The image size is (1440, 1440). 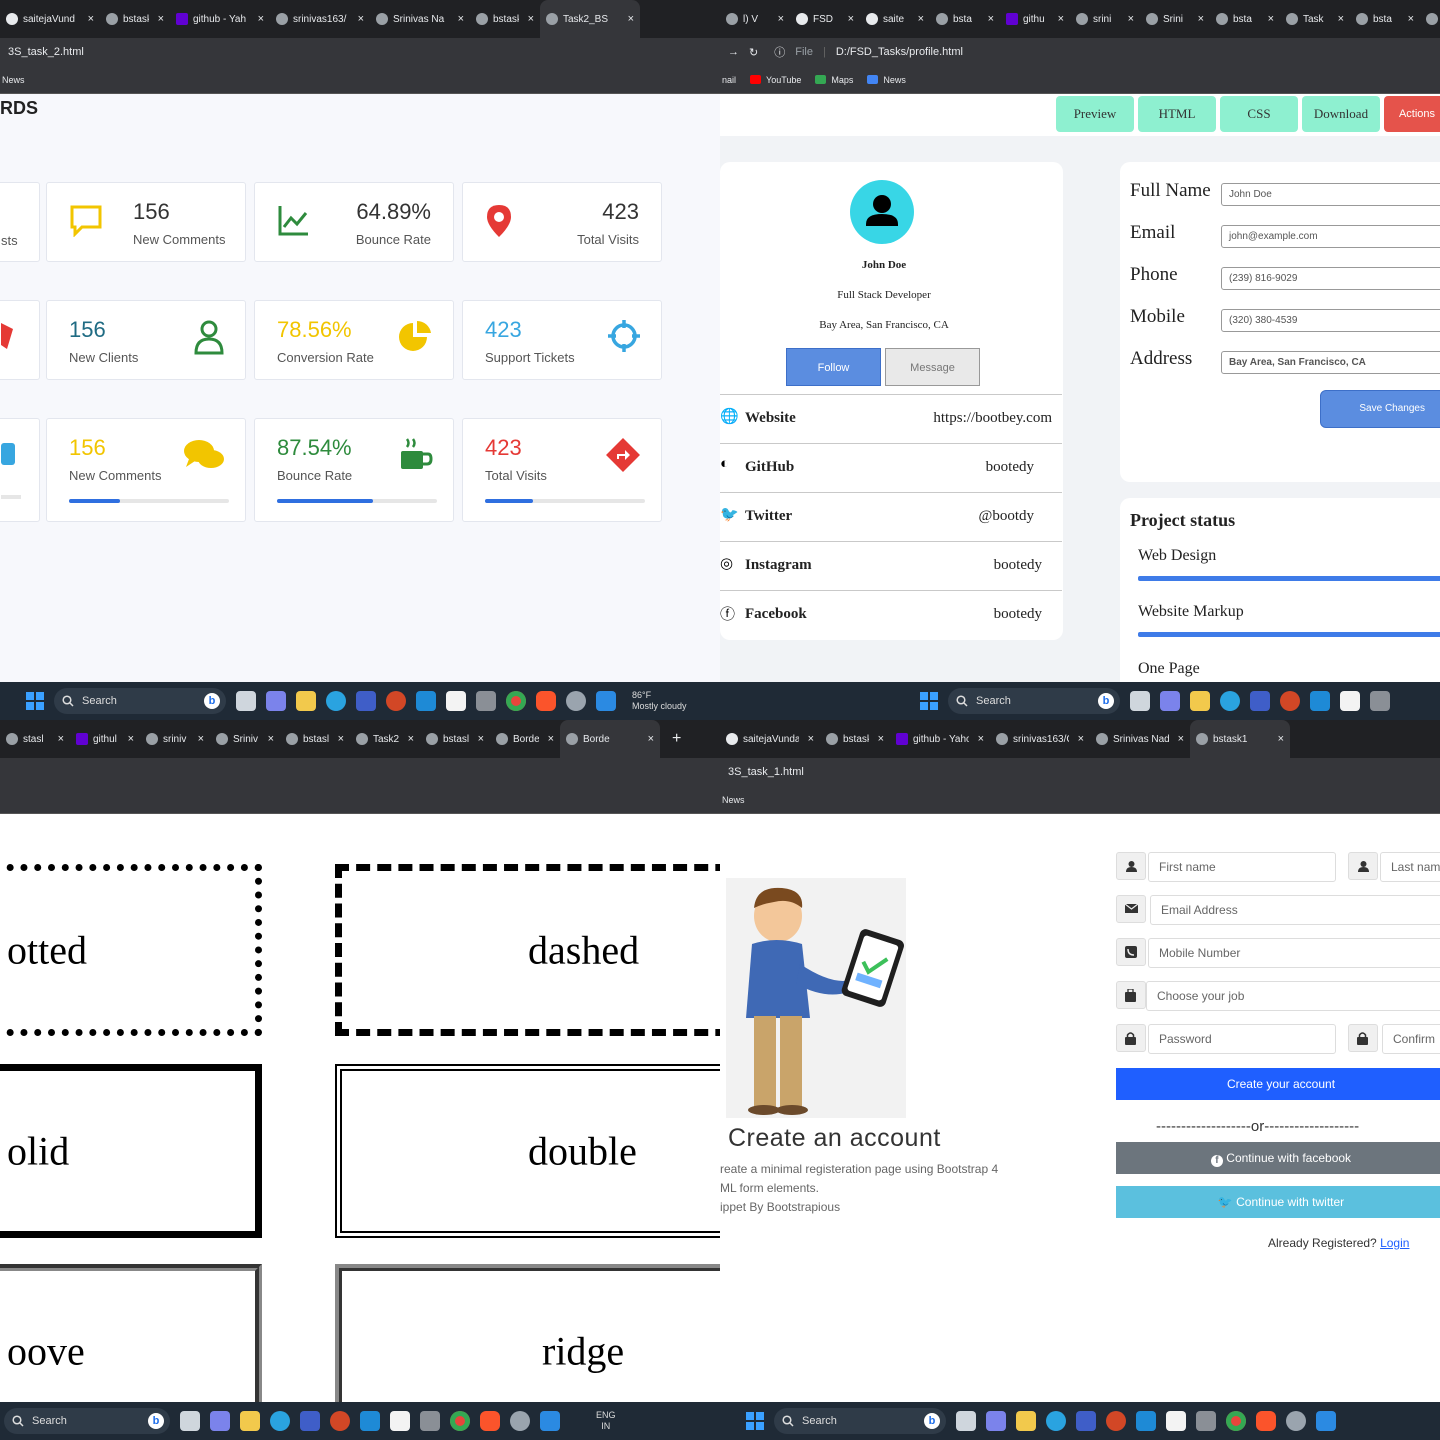 What do you see at coordinates (1330, 362) in the screenshot?
I see `form-input: Bay Area, San Francisco, CA` at bounding box center [1330, 362].